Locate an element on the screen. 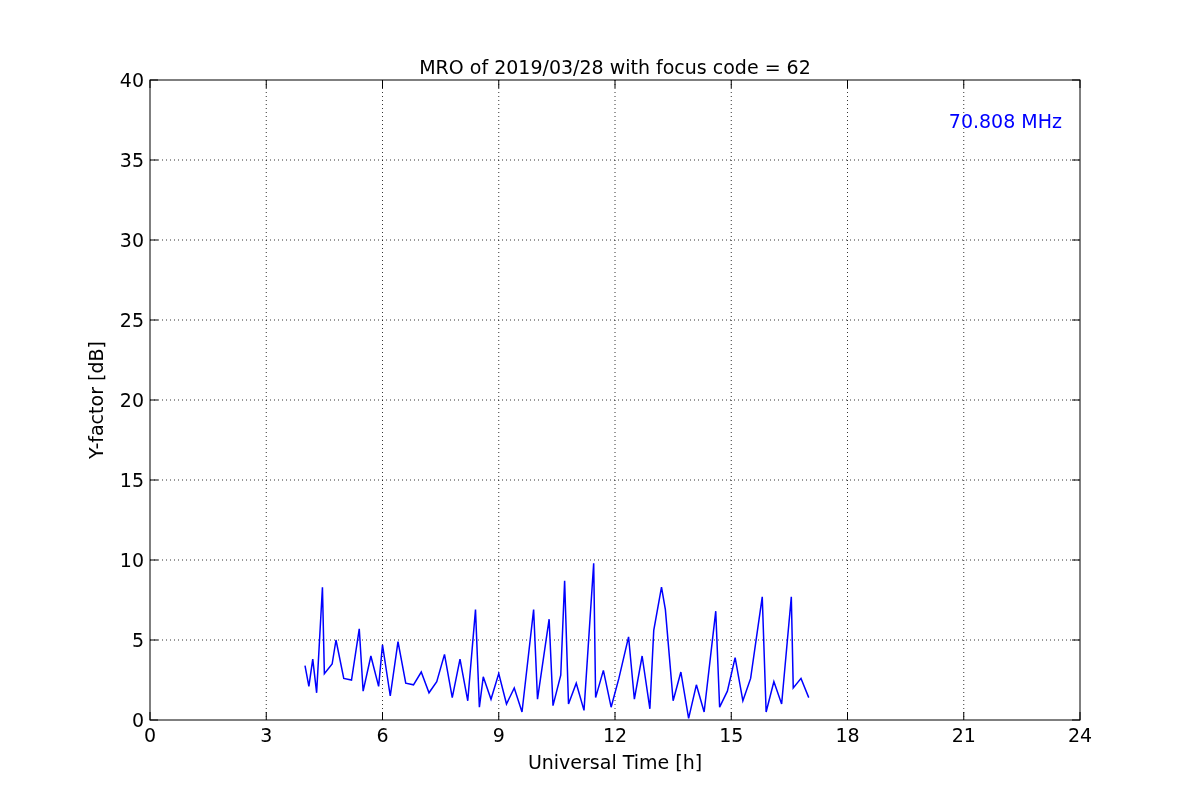 The height and width of the screenshot is (800, 1200). y-tick-label: 35 is located at coordinates (131, 160).